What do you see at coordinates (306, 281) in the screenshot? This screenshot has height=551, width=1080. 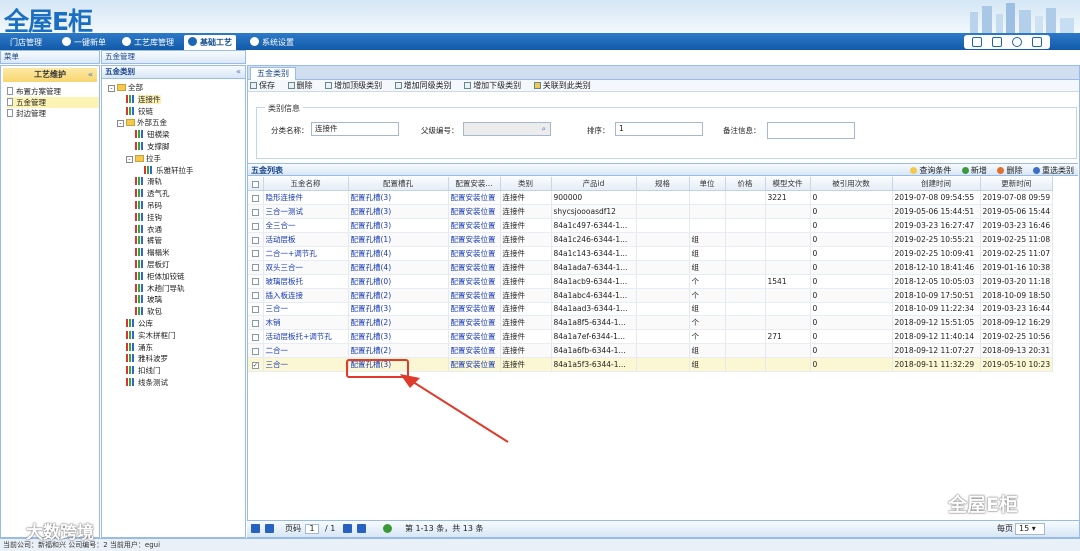 I see `hardware-name-link: 玻璃层板托` at bounding box center [306, 281].